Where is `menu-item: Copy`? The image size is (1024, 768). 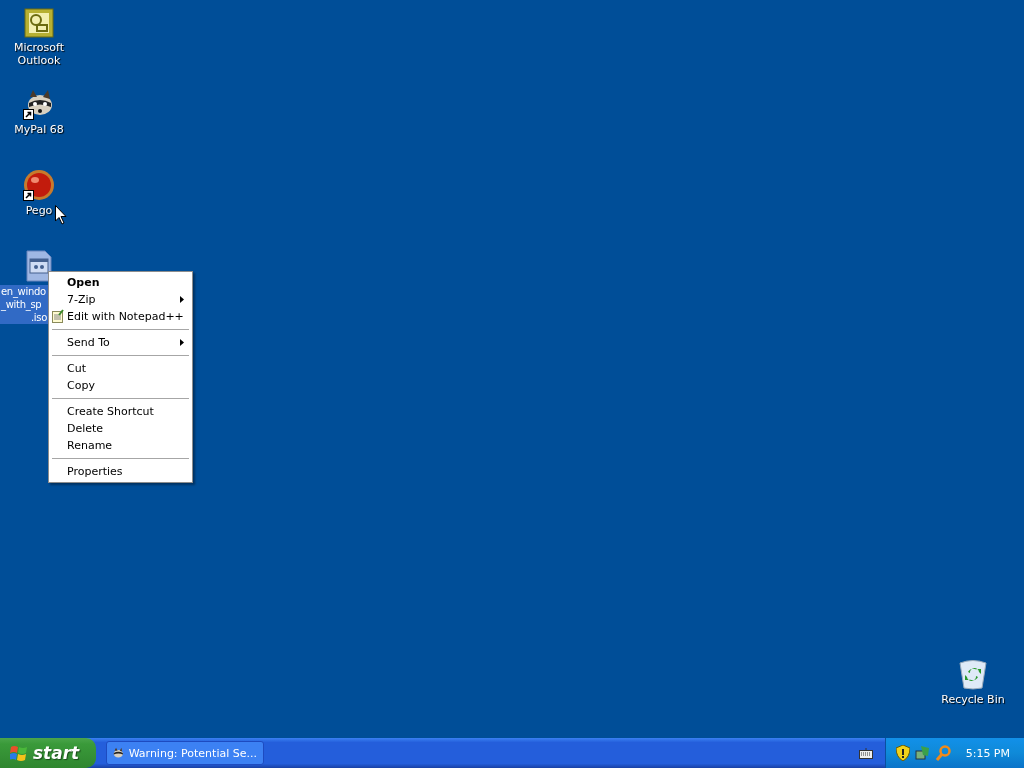
menu-item: Copy is located at coordinates (120, 385).